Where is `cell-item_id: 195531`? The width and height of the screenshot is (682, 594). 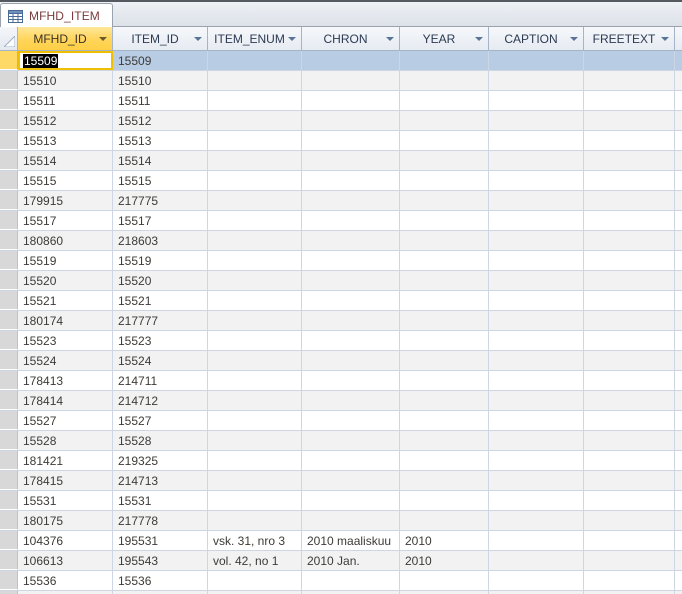 cell-item_id: 195531 is located at coordinates (160, 540).